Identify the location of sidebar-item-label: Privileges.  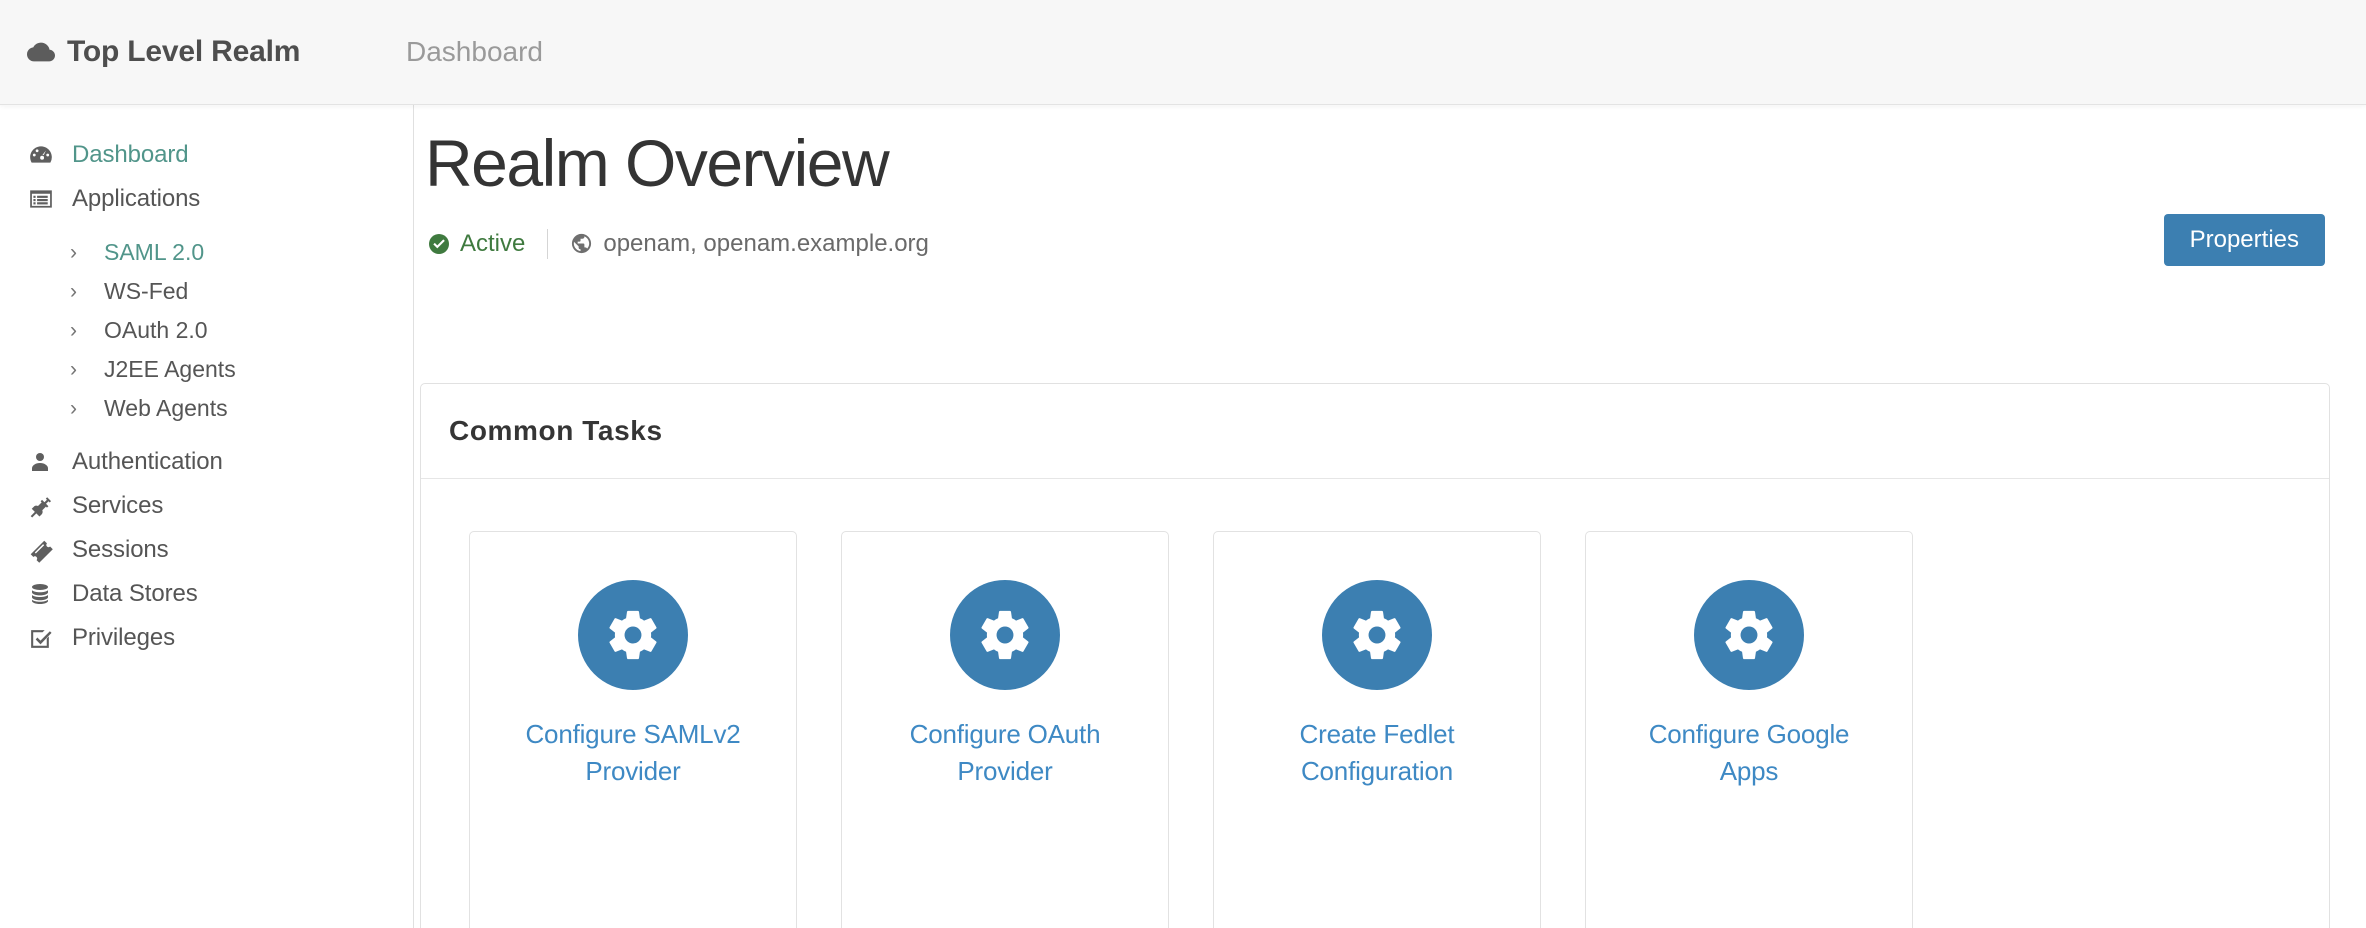
(124, 637).